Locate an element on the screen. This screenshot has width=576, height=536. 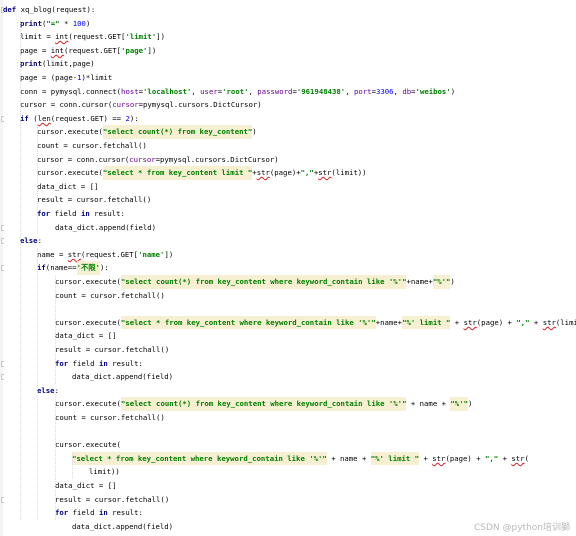
code-token: data_dict = [] is located at coordinates (68, 186).